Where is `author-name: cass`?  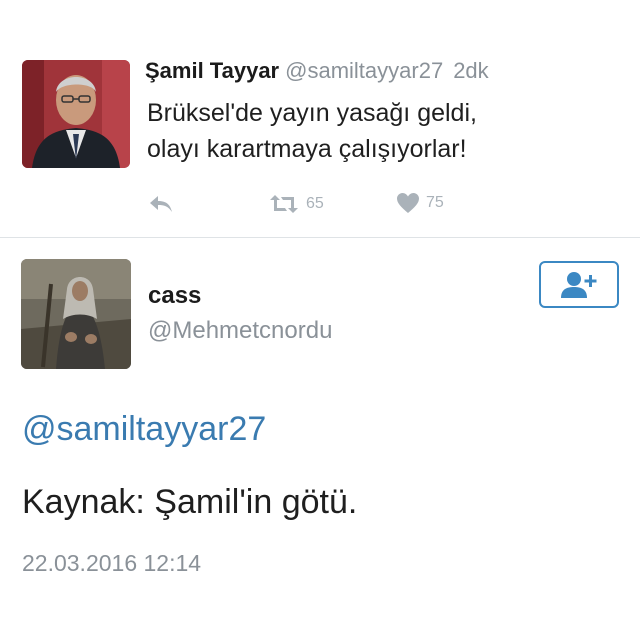
author-name: cass is located at coordinates (174, 296).